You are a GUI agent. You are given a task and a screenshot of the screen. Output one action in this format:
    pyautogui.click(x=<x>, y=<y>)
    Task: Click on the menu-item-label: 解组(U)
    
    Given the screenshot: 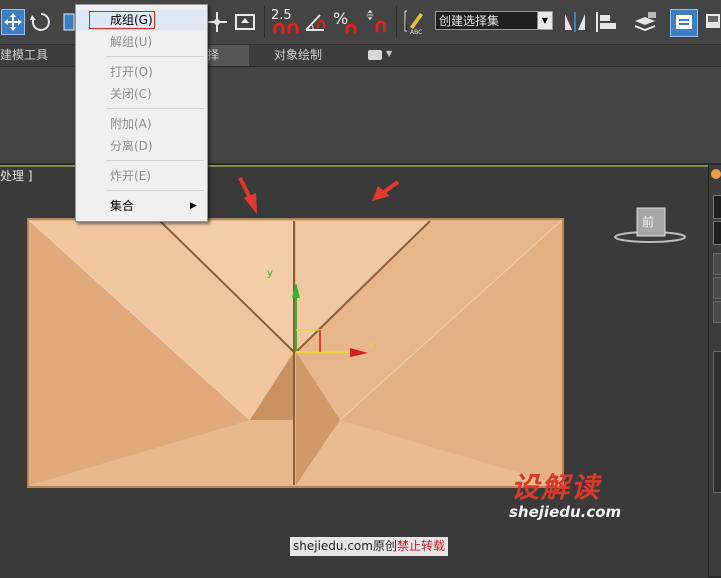 What is the action you would take?
    pyautogui.click(x=131, y=42)
    